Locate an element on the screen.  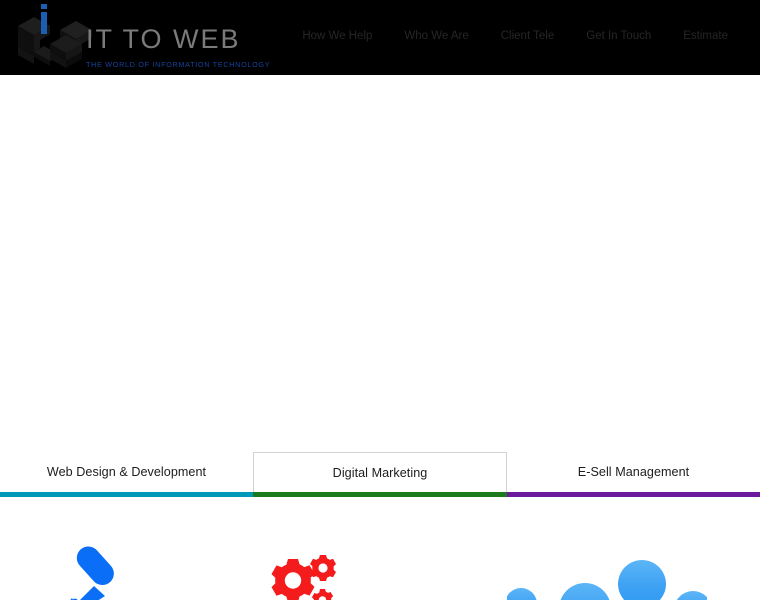
tab-digital-marketing: Digital Marketing is located at coordinates (380, 474).